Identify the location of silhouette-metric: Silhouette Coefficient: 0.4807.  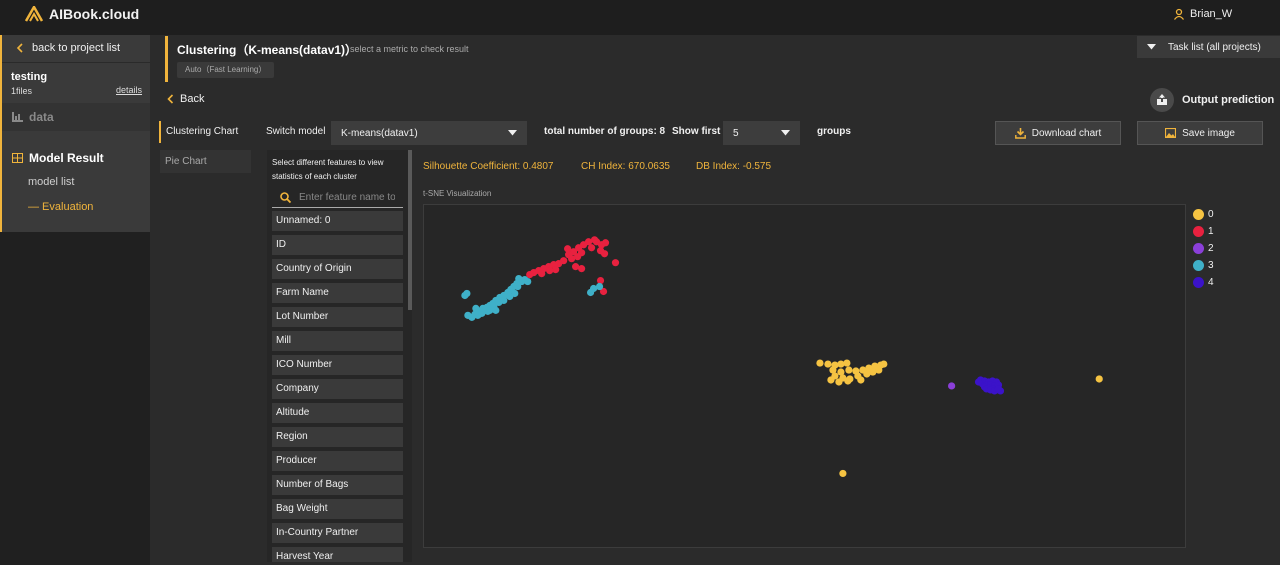
(488, 166).